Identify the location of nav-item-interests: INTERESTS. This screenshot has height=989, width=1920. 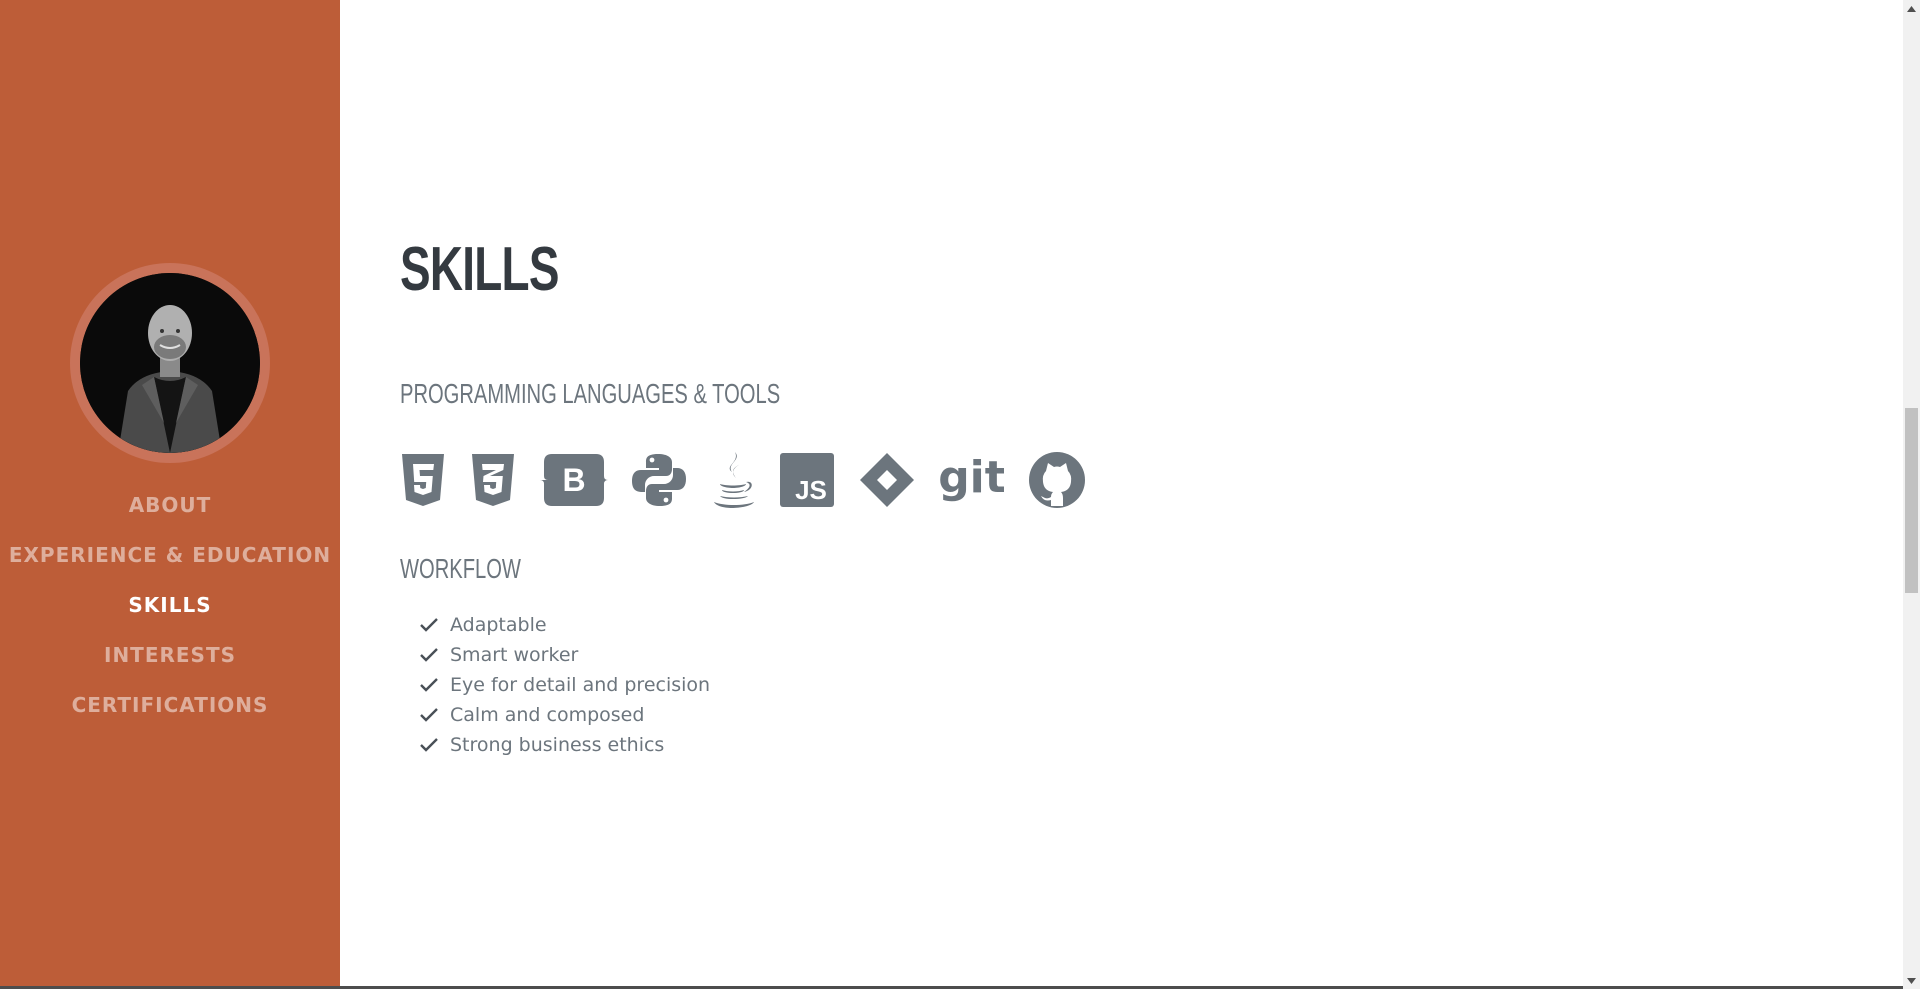
(170, 655).